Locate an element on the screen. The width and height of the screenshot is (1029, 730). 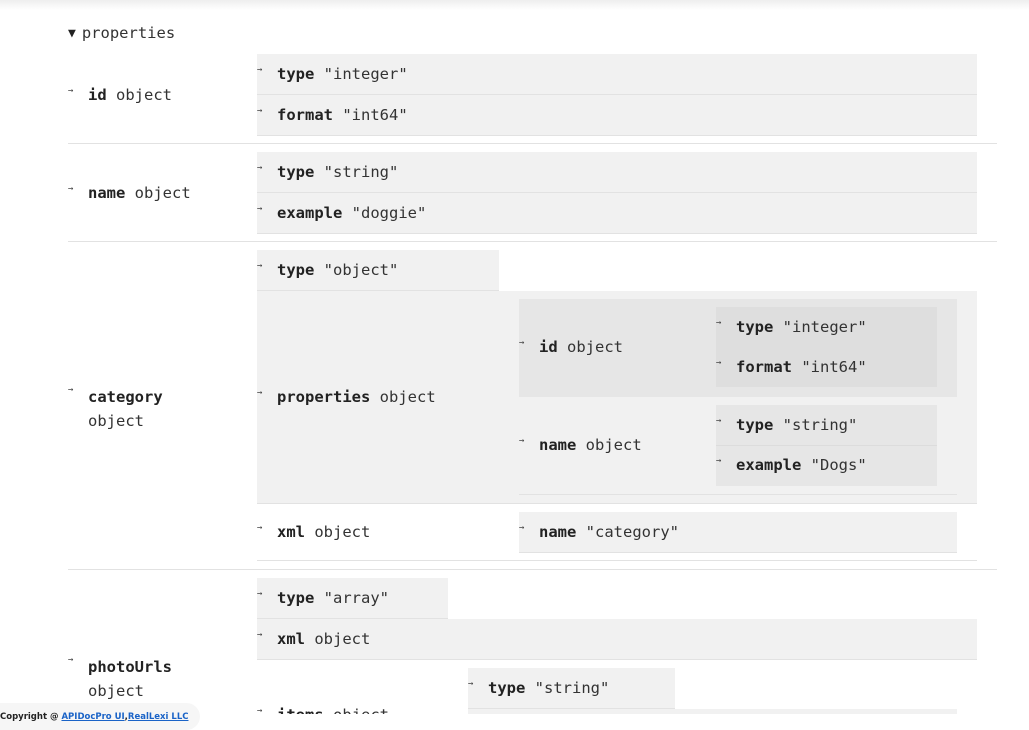
nested-name-example-row: example "Dogs" is located at coordinates (801, 465).